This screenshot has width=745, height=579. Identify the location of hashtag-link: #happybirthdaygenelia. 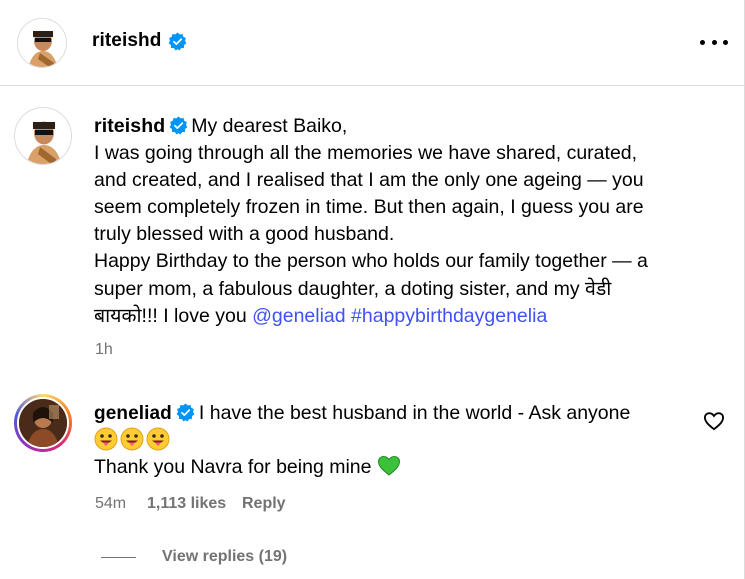
(449, 316).